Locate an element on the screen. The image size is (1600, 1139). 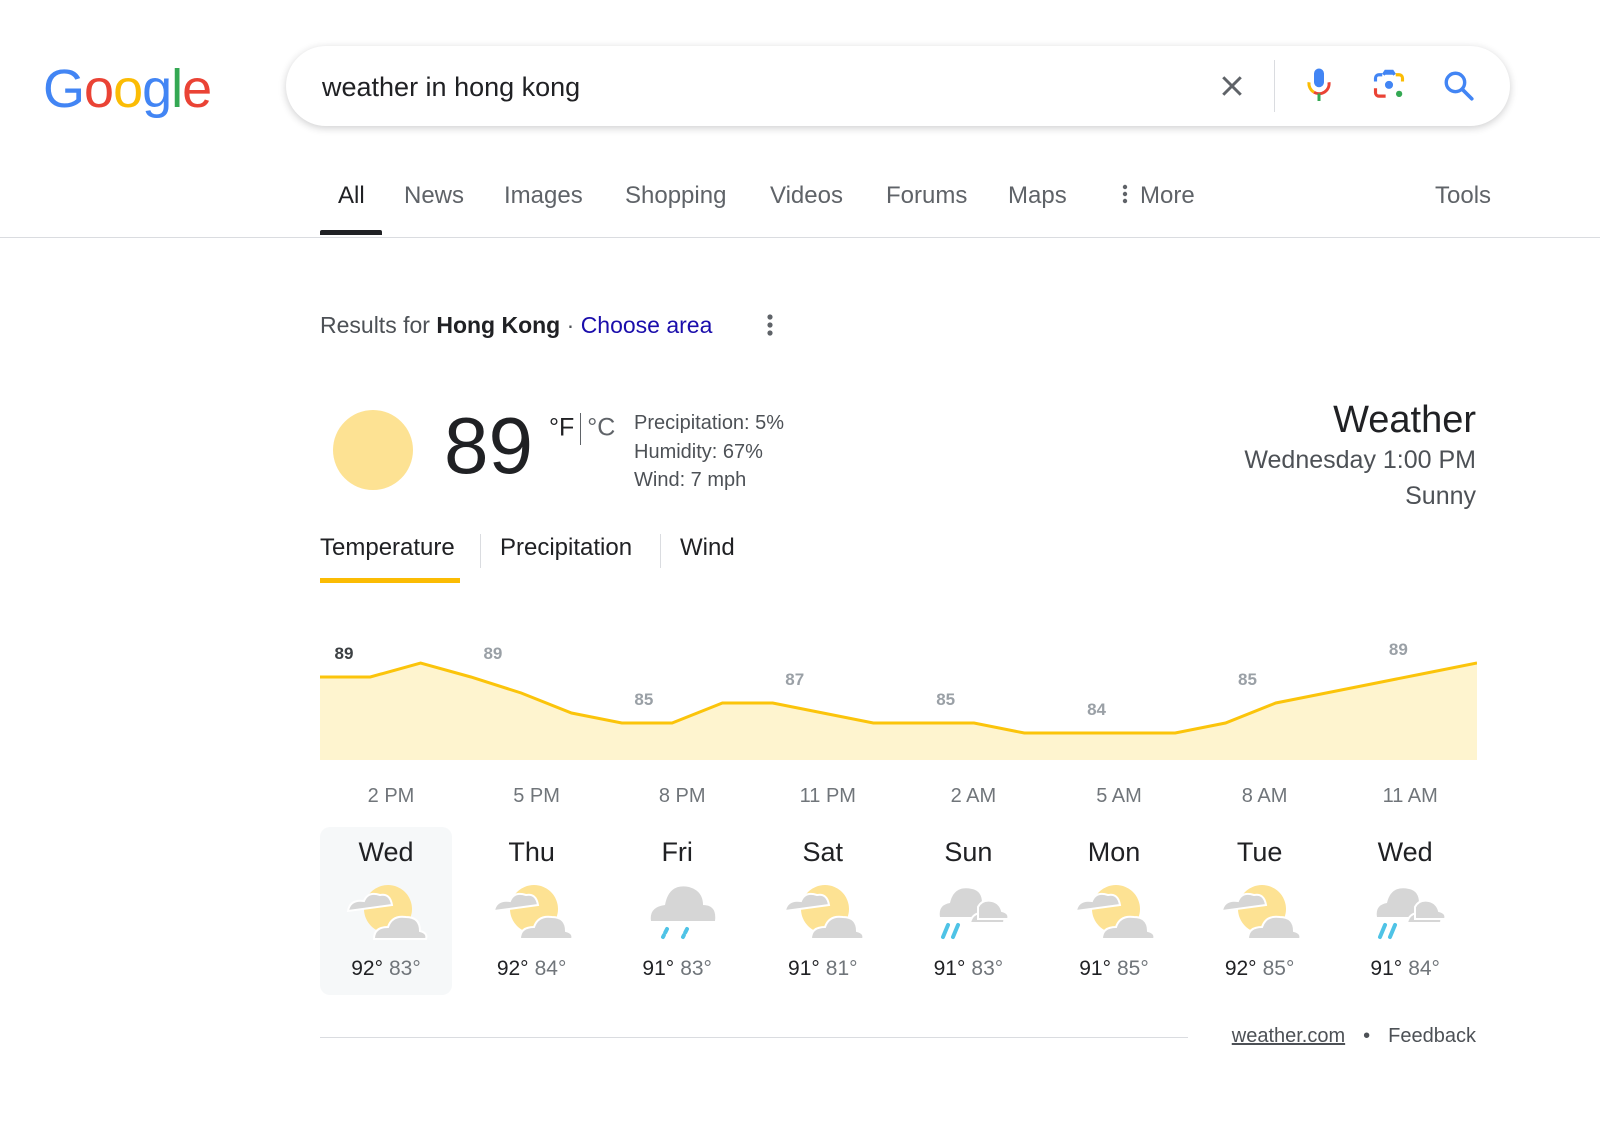
tab-more-label: More is located at coordinates (1167, 195).